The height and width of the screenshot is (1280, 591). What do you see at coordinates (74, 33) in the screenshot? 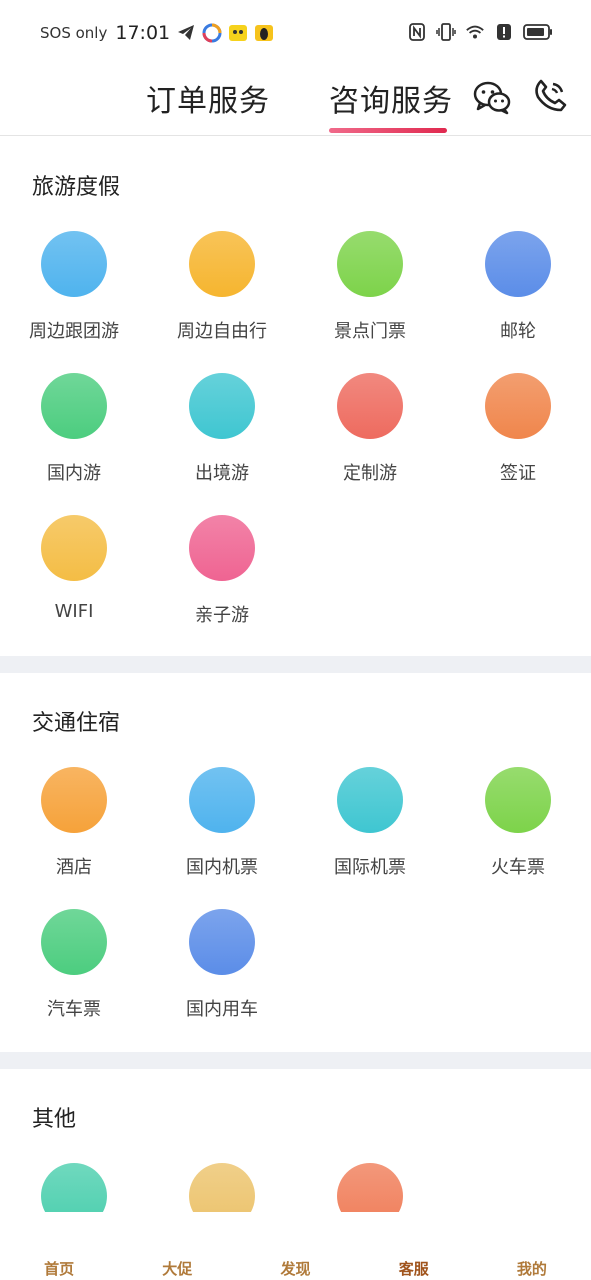
I see `carrier-text: SOS only` at bounding box center [74, 33].